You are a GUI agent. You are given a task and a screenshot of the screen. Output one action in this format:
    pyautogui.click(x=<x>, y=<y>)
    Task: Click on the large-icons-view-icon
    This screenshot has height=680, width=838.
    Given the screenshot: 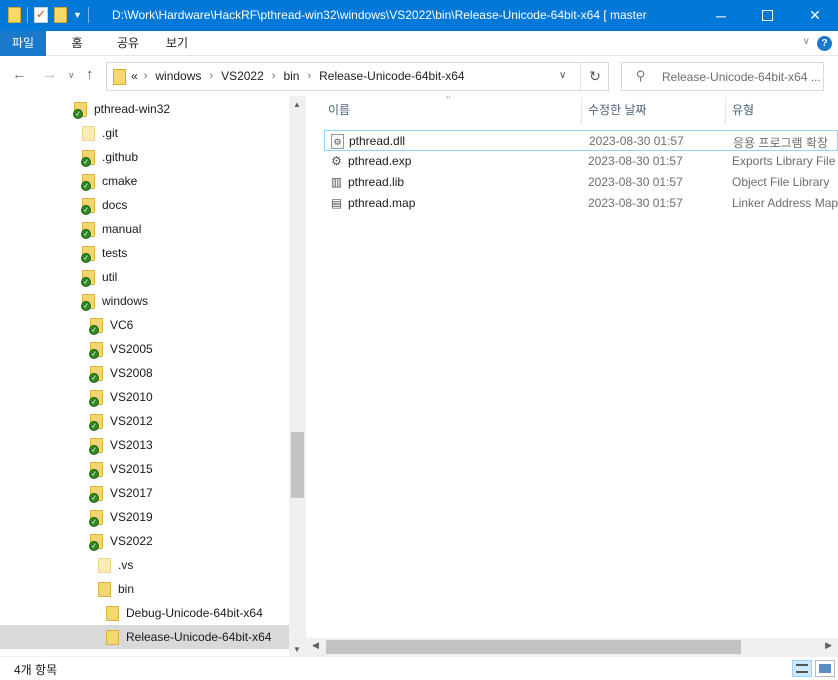 What is the action you would take?
    pyautogui.click(x=825, y=668)
    